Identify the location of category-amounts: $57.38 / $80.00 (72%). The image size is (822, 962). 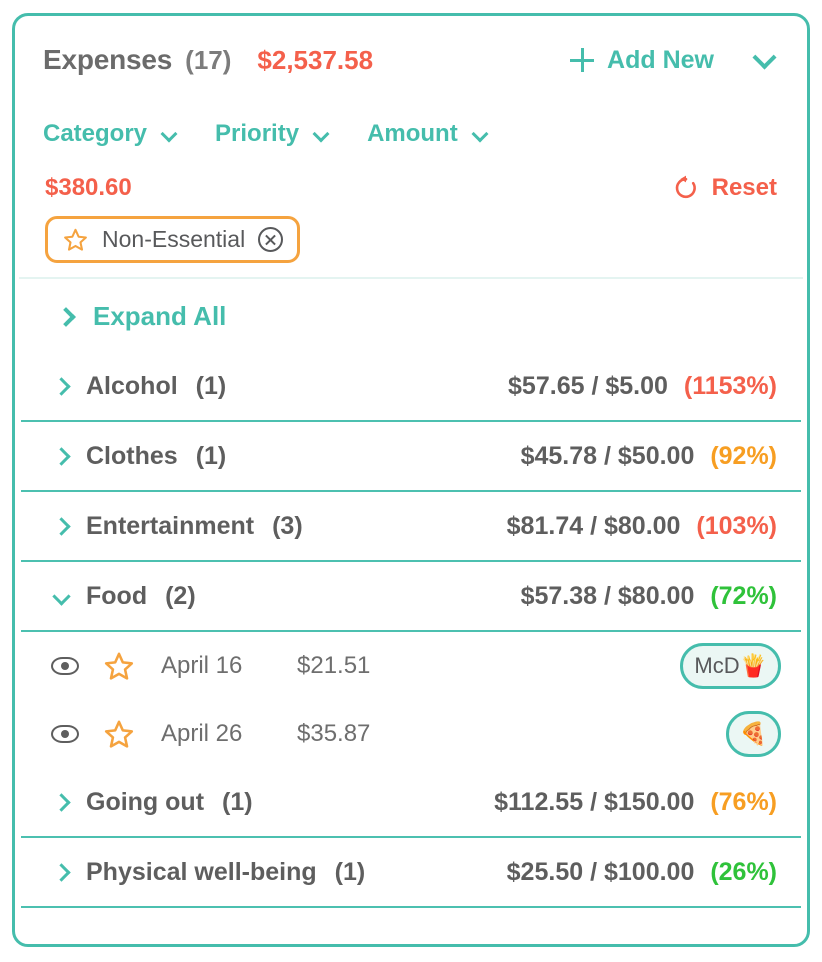
(649, 596).